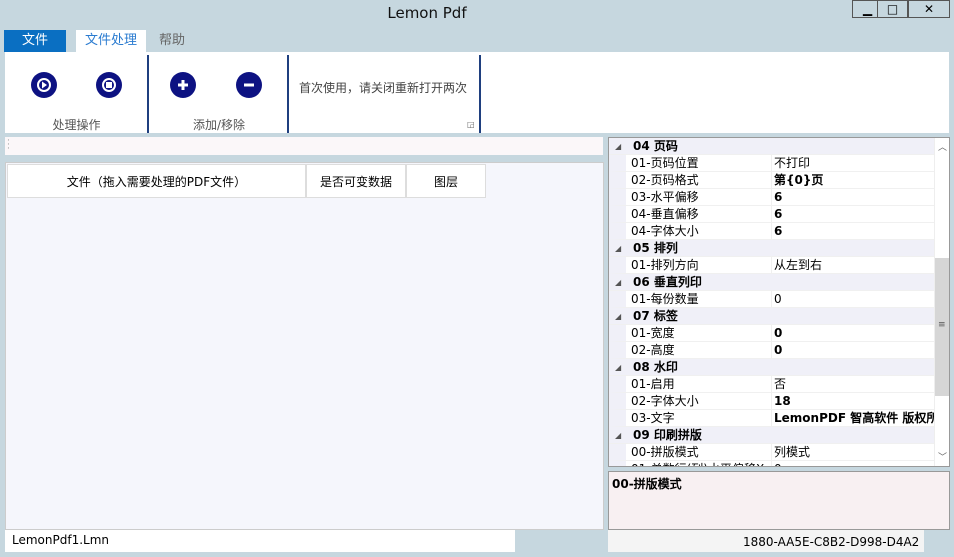 The height and width of the screenshot is (557, 954). I want to click on group-label-add-remove: 添加/移除, so click(219, 125).